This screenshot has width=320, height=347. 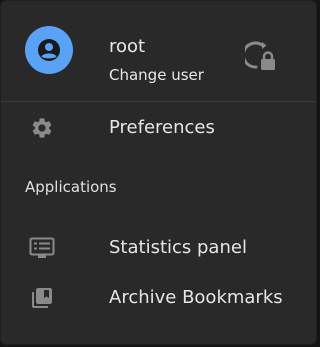 What do you see at coordinates (178, 247) in the screenshot?
I see `statistics-panel-label: Statistics panel` at bounding box center [178, 247].